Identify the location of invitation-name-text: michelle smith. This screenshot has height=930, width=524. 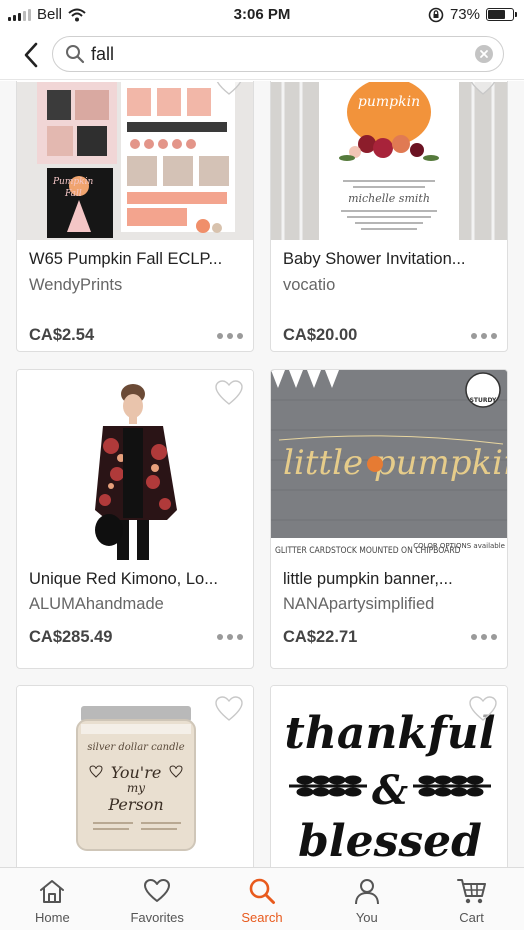
(389, 198).